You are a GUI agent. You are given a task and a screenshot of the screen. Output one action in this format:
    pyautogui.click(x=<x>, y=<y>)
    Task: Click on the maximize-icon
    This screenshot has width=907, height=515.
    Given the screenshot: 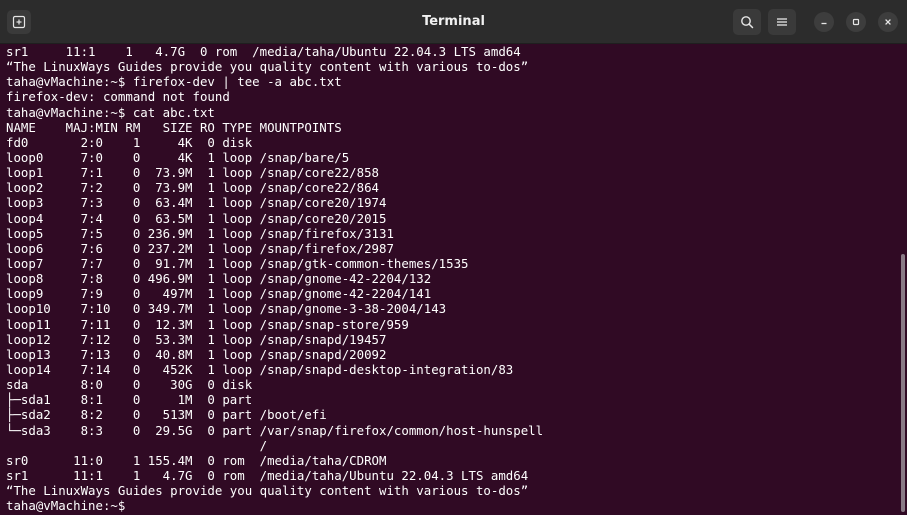 What is the action you would take?
    pyautogui.click(x=856, y=22)
    